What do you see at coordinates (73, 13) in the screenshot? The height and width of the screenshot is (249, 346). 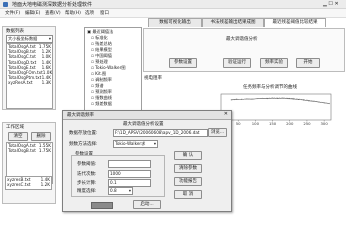 I see `menu-help: 帮助(H)` at bounding box center [73, 13].